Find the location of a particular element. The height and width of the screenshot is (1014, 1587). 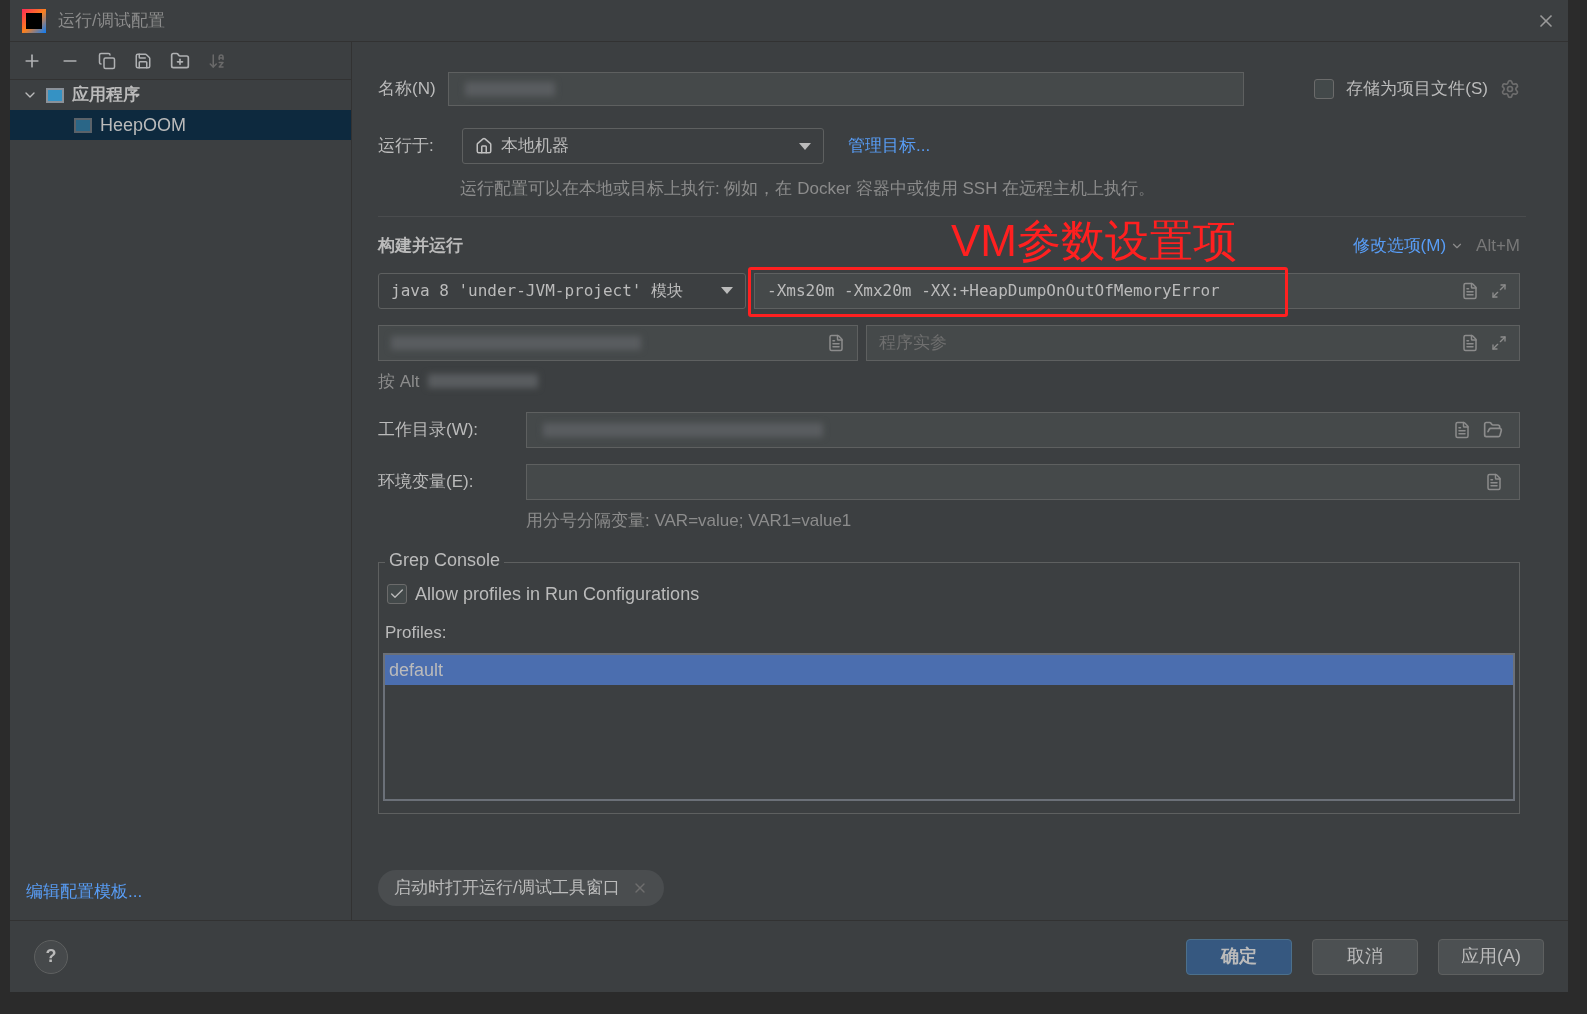

field-label: 名称(N) is located at coordinates (407, 89).